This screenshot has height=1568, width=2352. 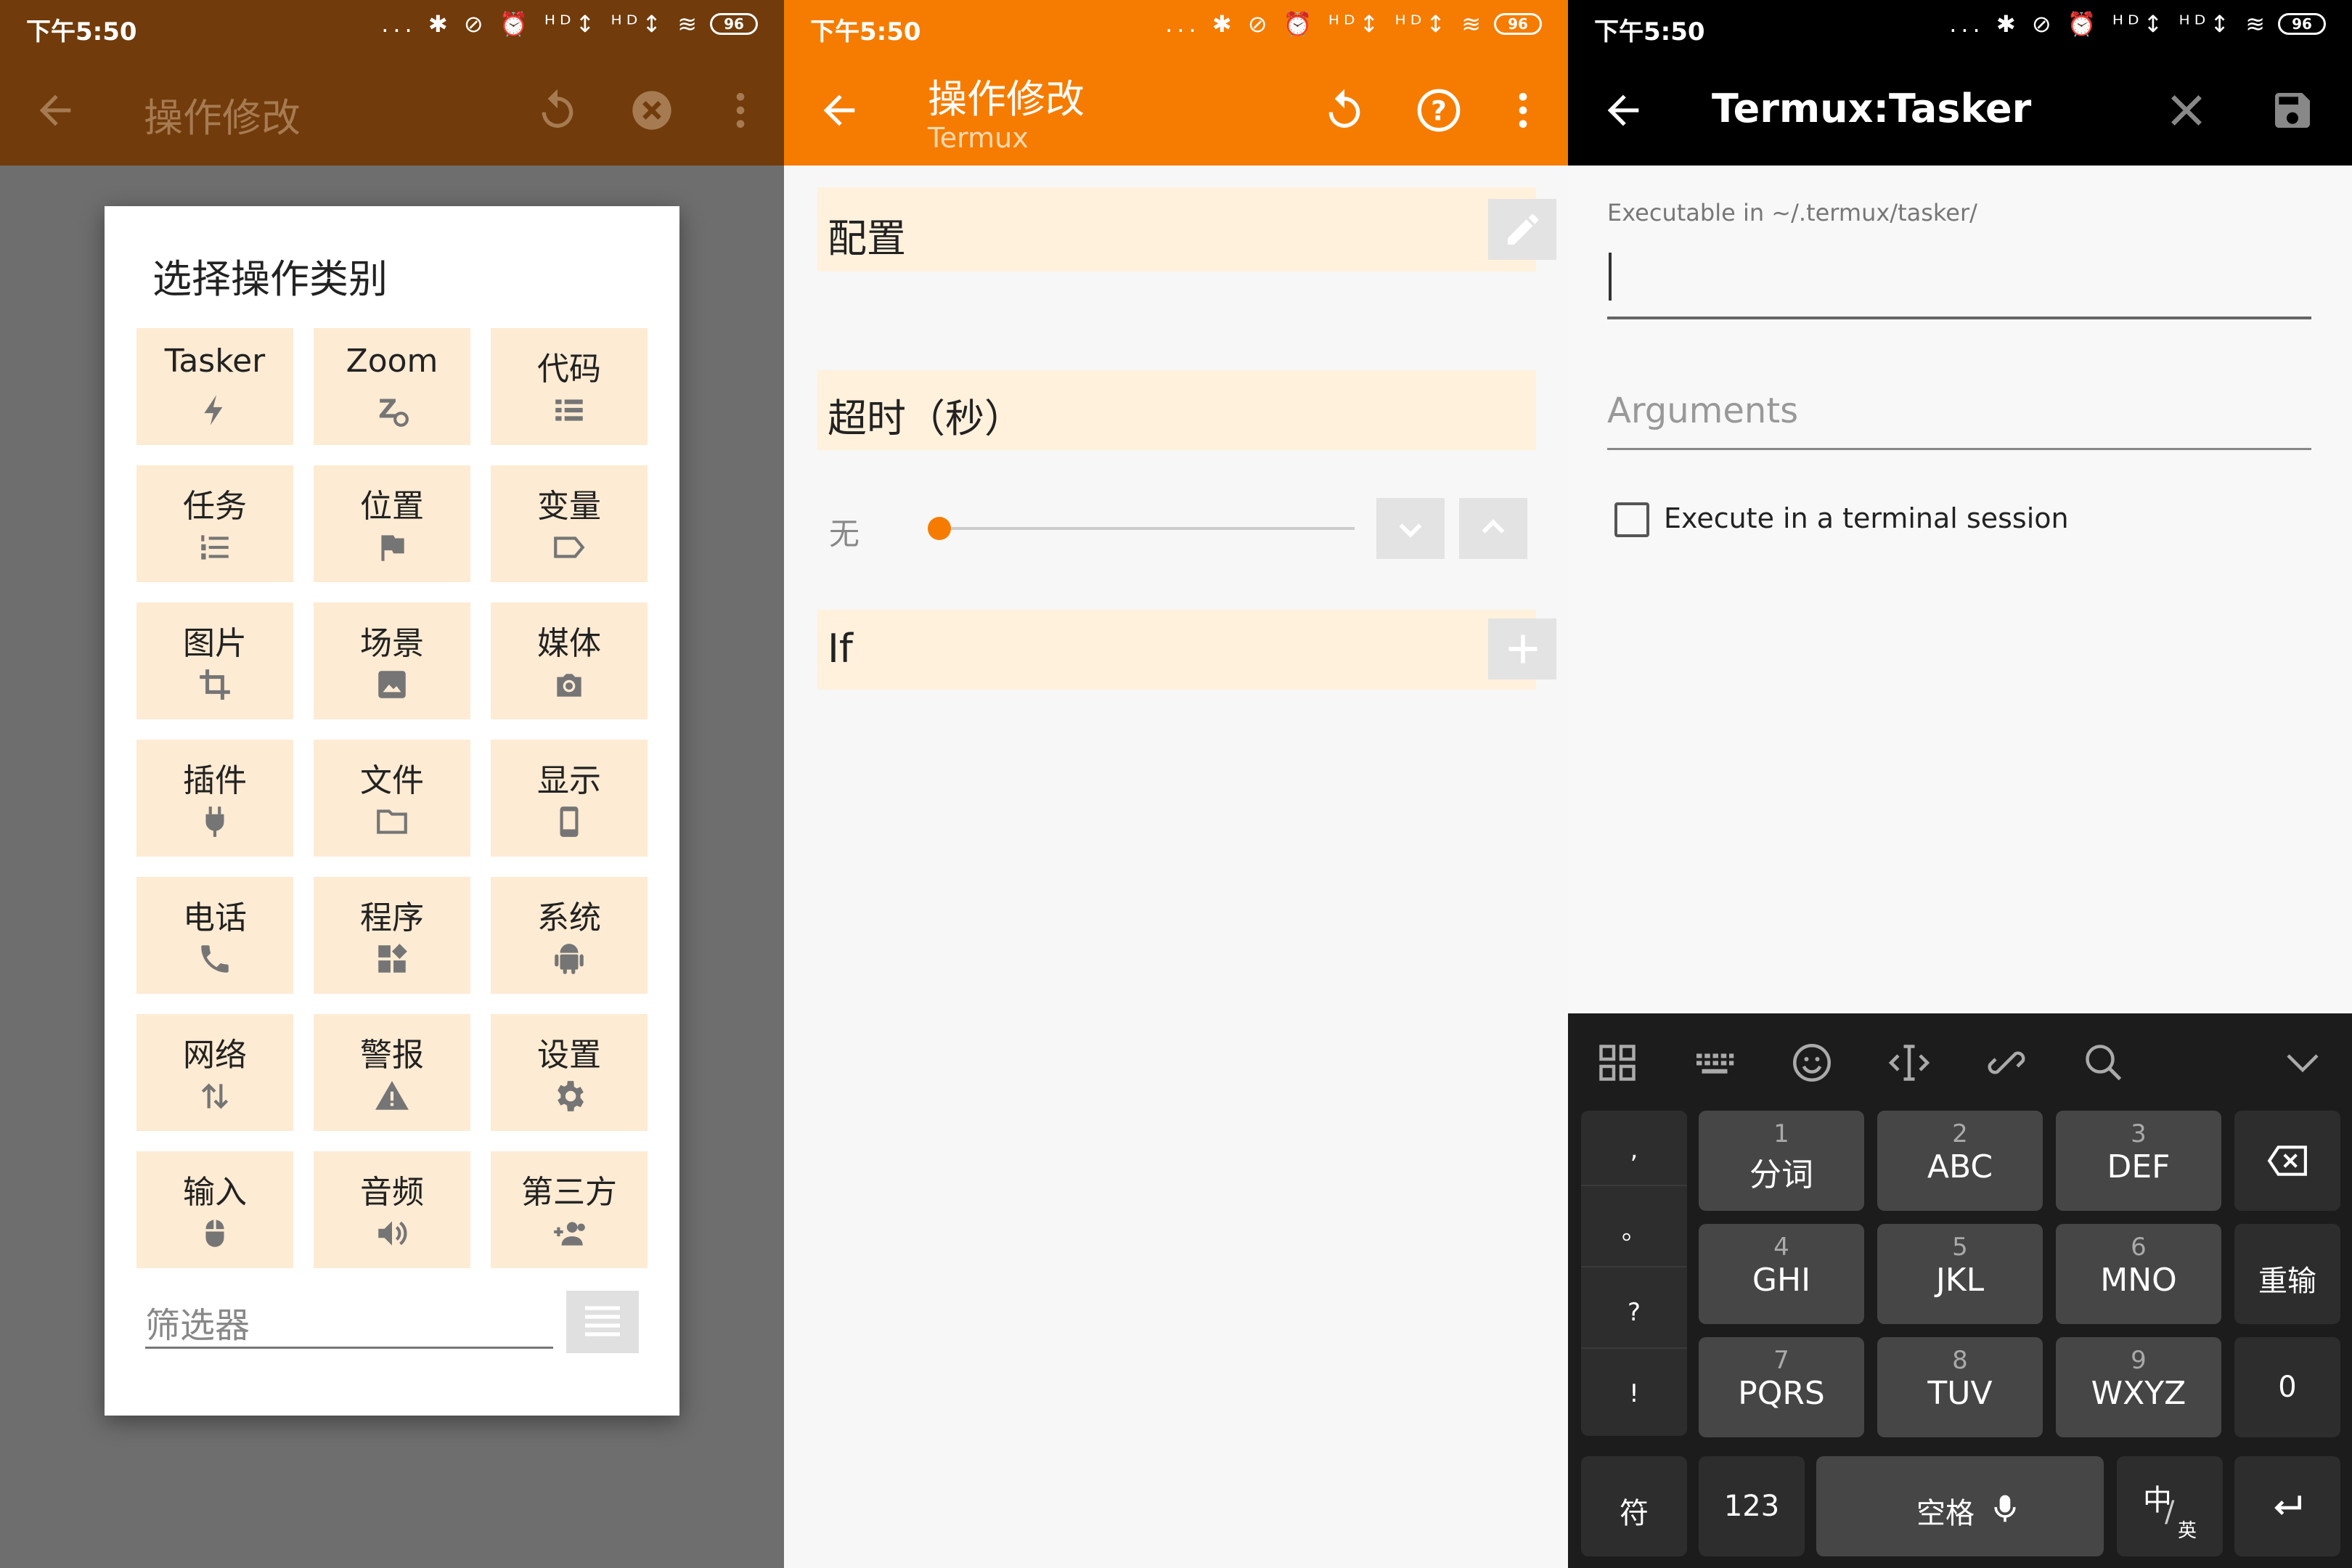 What do you see at coordinates (1812, 1063) in the screenshot?
I see `emoji-icon` at bounding box center [1812, 1063].